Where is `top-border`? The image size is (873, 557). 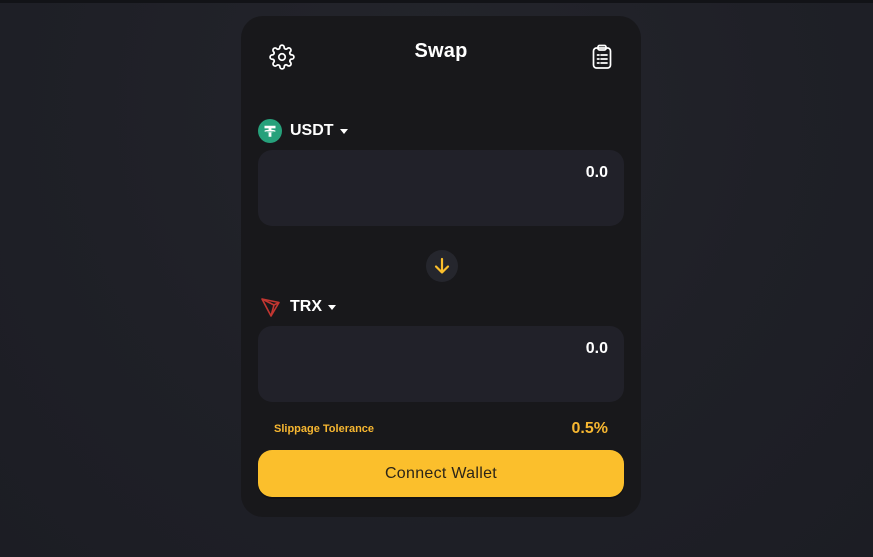
top-border is located at coordinates (436, 1).